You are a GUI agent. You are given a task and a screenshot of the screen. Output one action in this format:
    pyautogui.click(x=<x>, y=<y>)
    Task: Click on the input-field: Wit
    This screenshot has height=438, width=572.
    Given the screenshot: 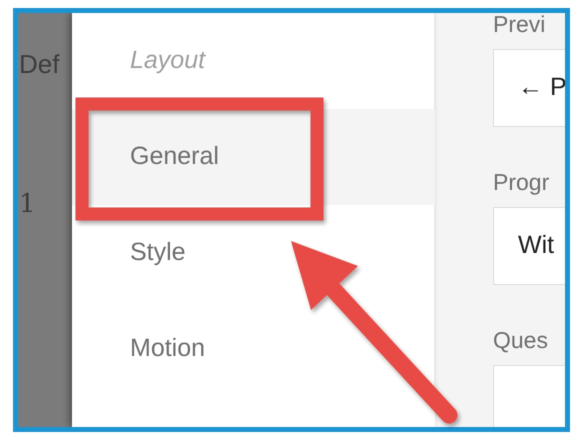 What is the action you would take?
    pyautogui.click(x=529, y=246)
    